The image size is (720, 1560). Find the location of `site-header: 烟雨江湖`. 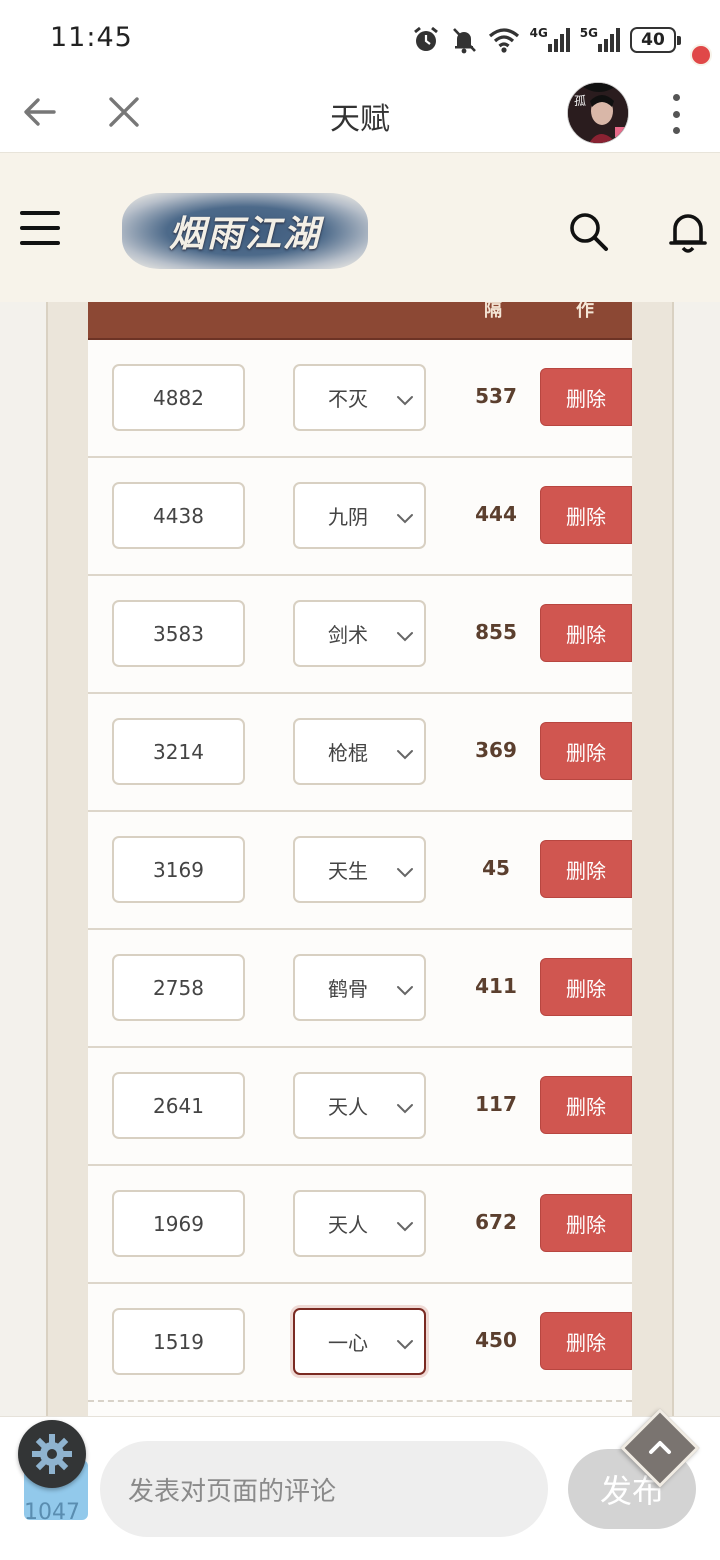

site-header: 烟雨江湖 is located at coordinates (360, 227).